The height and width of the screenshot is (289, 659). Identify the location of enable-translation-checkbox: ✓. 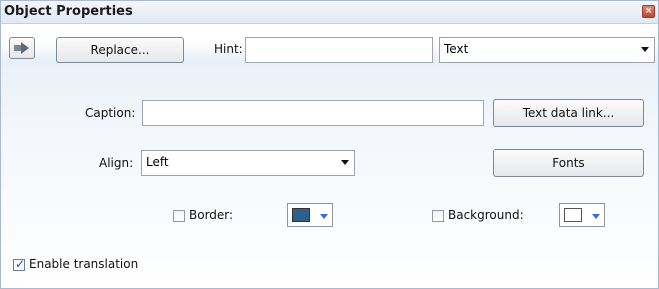
(19, 264).